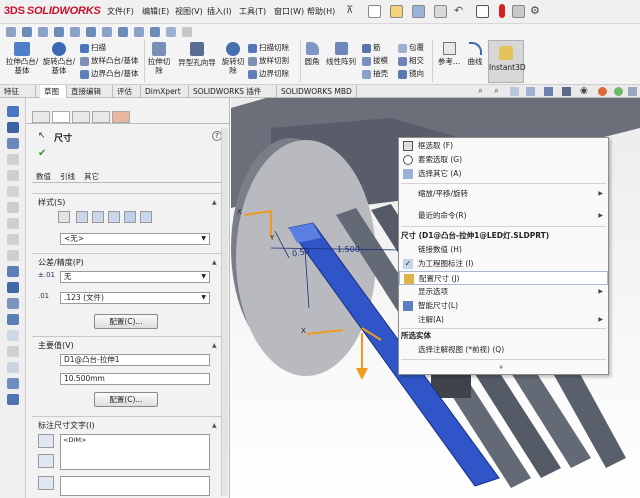  Describe the element at coordinates (135, 360) in the screenshot. I see `primary-value-name: D1@凸台-拉伸1` at that location.